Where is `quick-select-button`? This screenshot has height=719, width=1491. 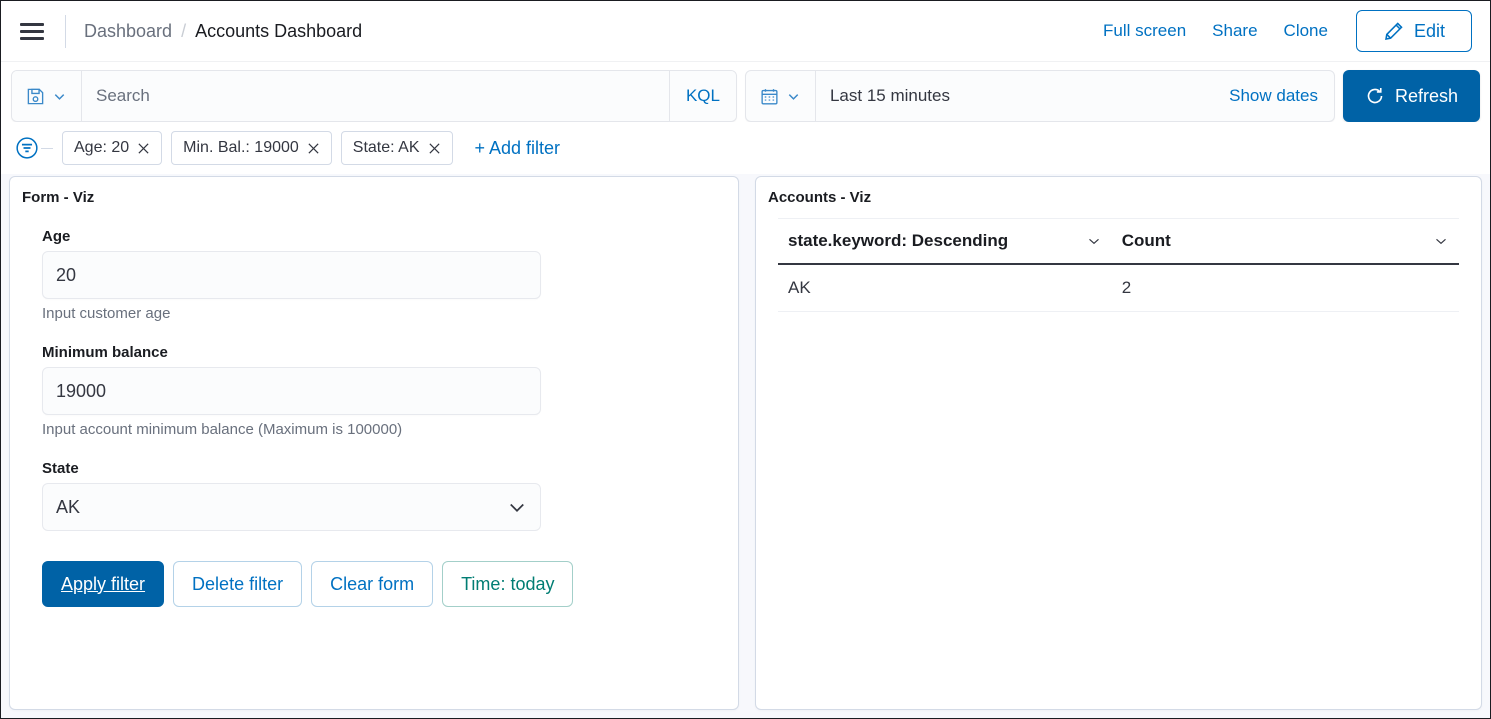 quick-select-button is located at coordinates (781, 96).